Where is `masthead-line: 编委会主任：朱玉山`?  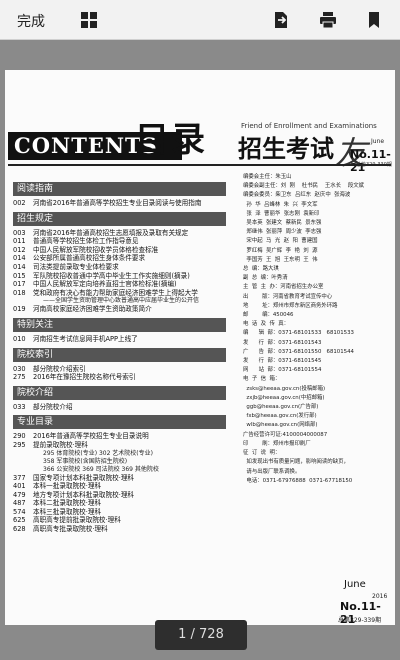 masthead-line: 编委会主任：朱玉山 is located at coordinates (267, 177).